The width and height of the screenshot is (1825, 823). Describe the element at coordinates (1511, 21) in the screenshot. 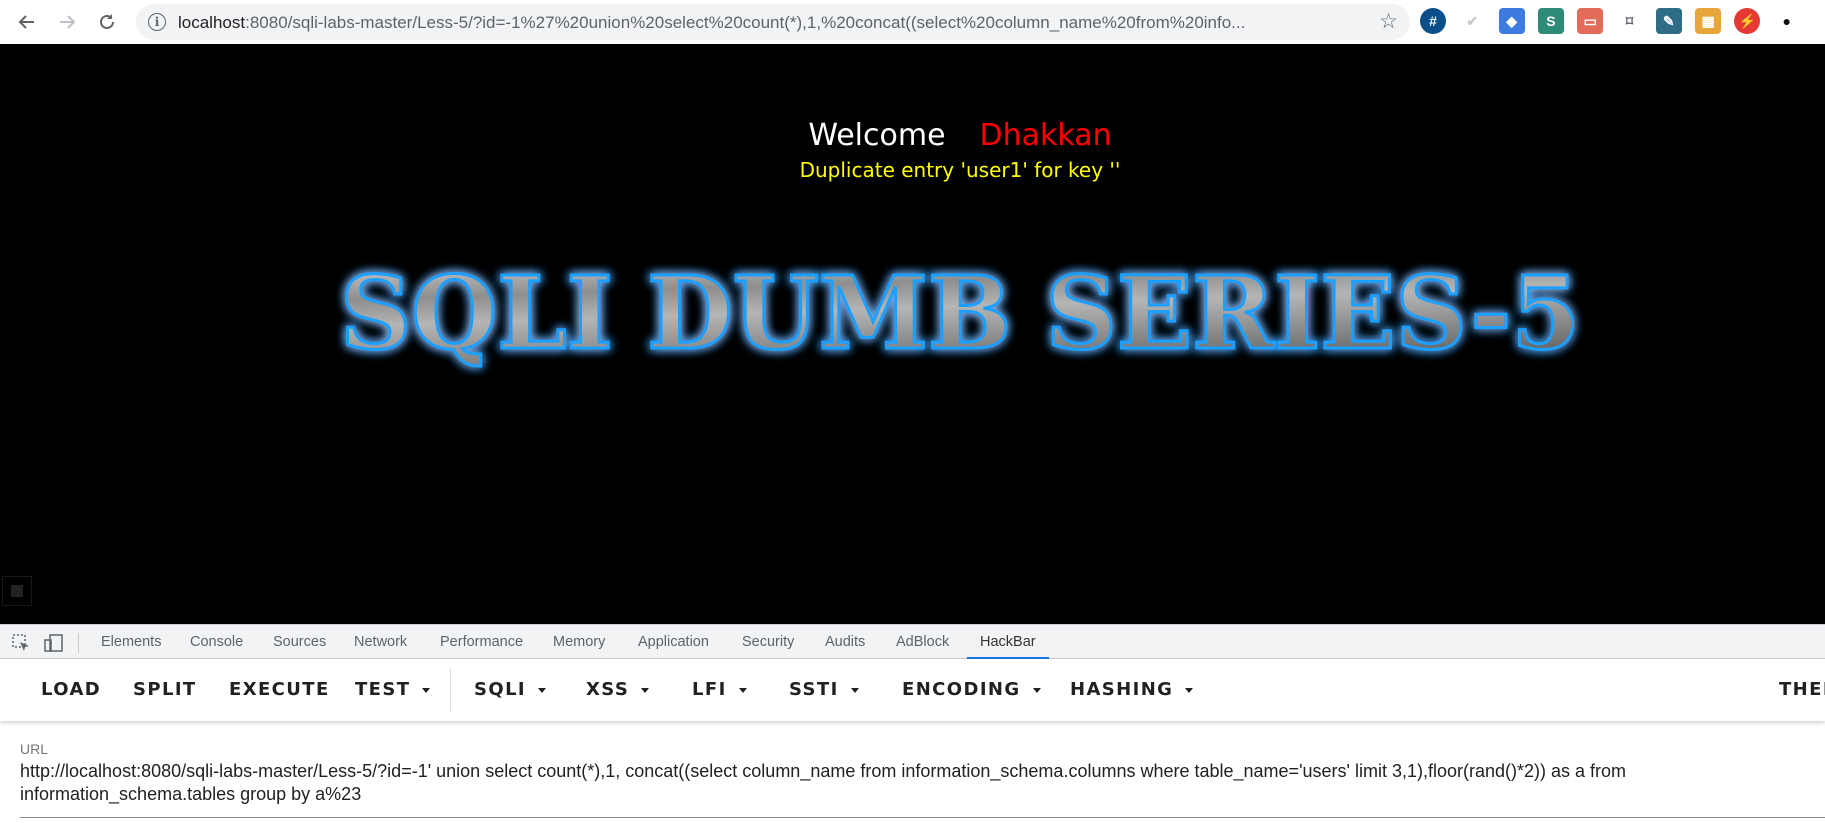

I see `shield-extension-icon: ◆` at that location.